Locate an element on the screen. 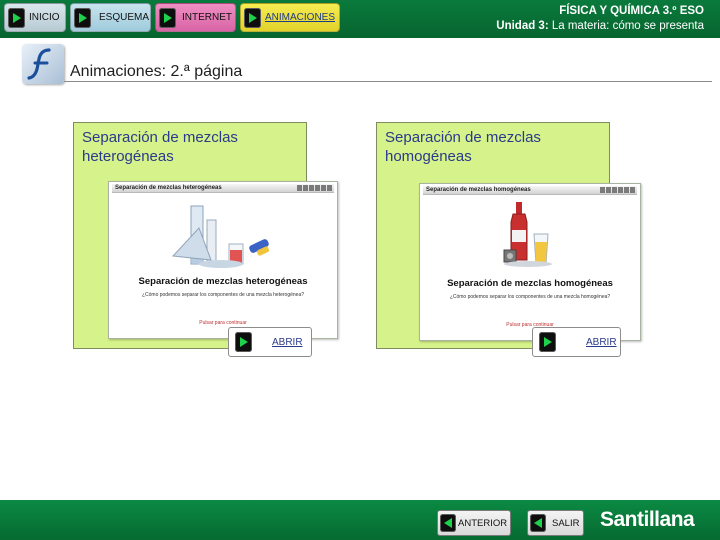  unit-name: La materia: cómo se presenta is located at coordinates (626, 26).